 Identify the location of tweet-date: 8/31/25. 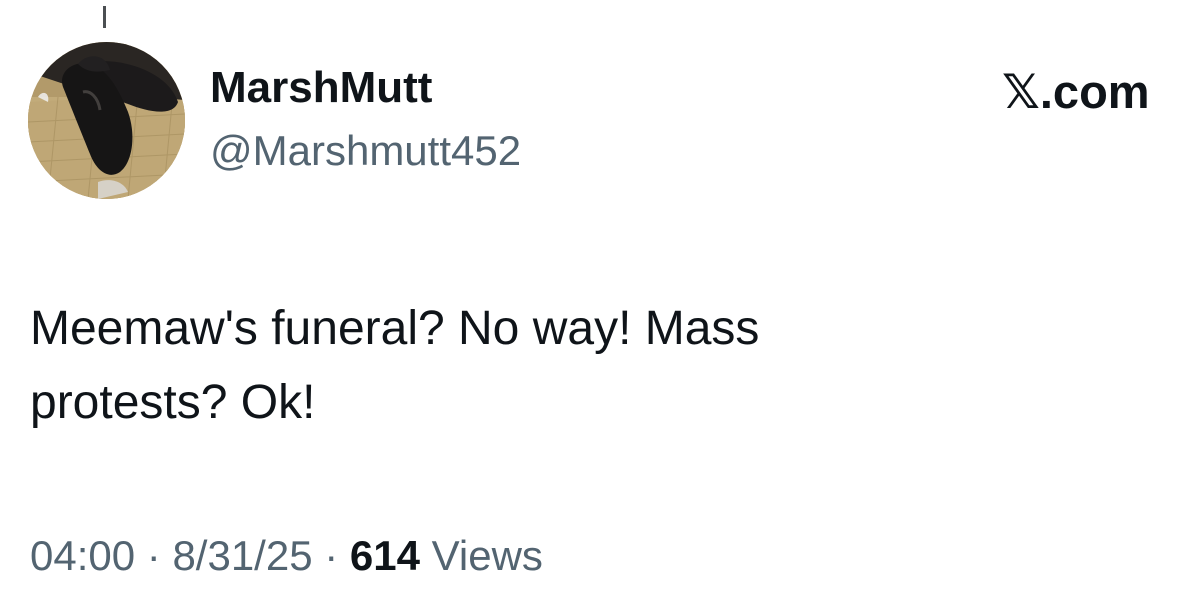
(242, 555).